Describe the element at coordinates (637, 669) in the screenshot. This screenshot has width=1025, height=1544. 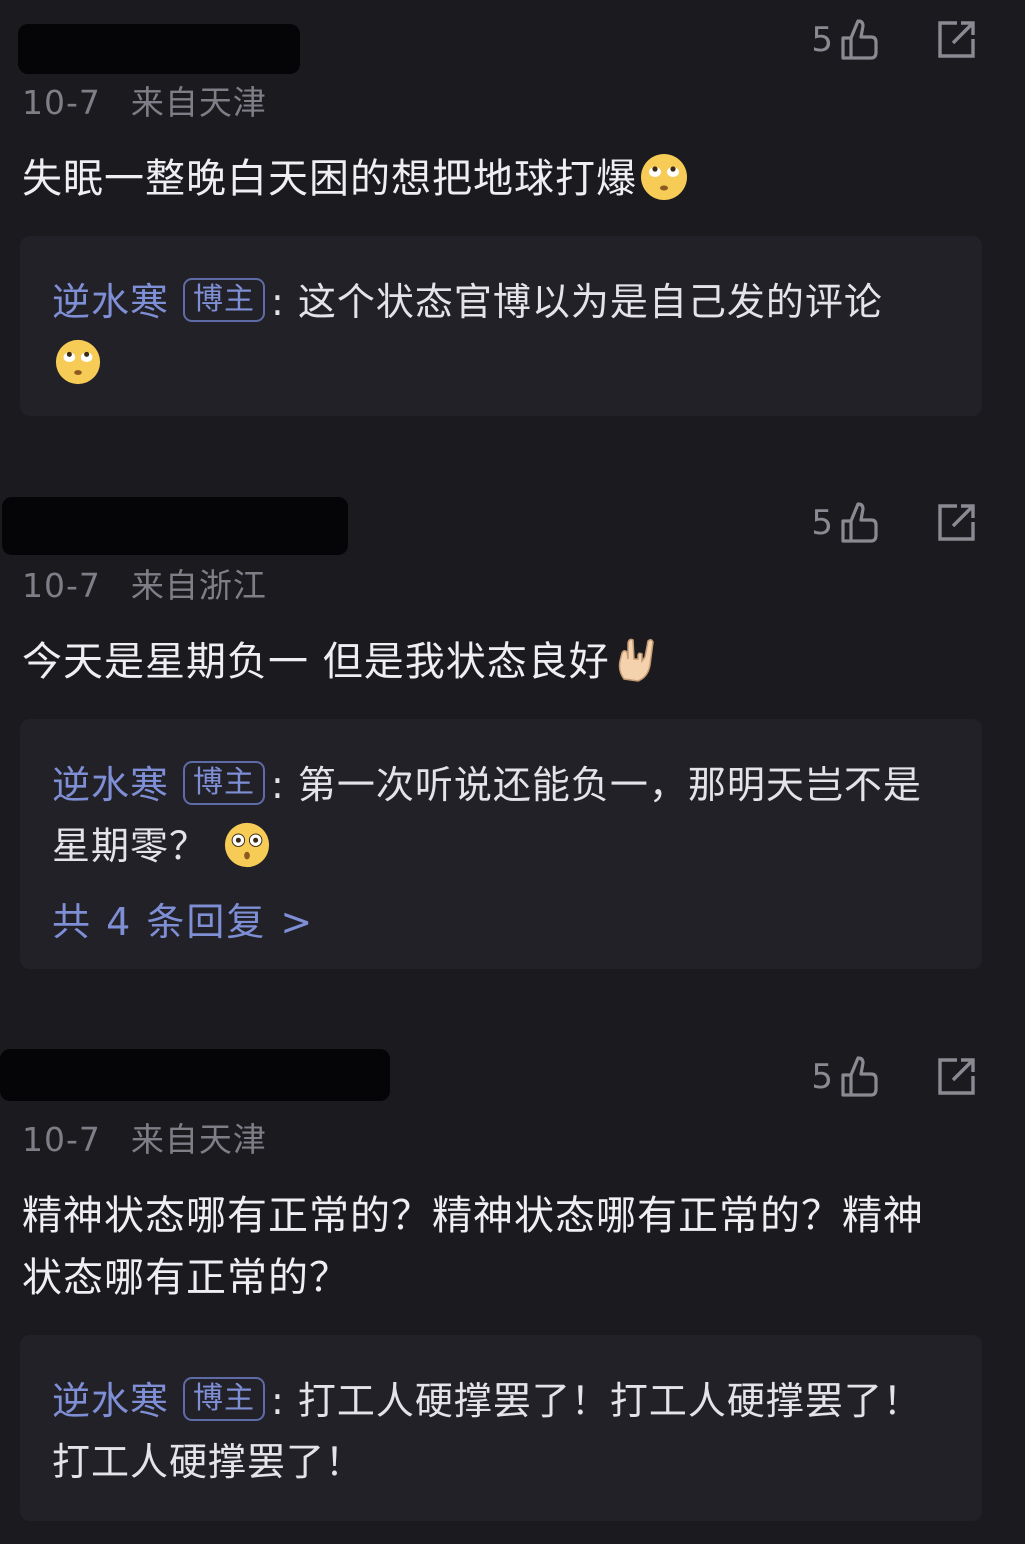
I see `rock-on-hand-emoji-icon` at that location.